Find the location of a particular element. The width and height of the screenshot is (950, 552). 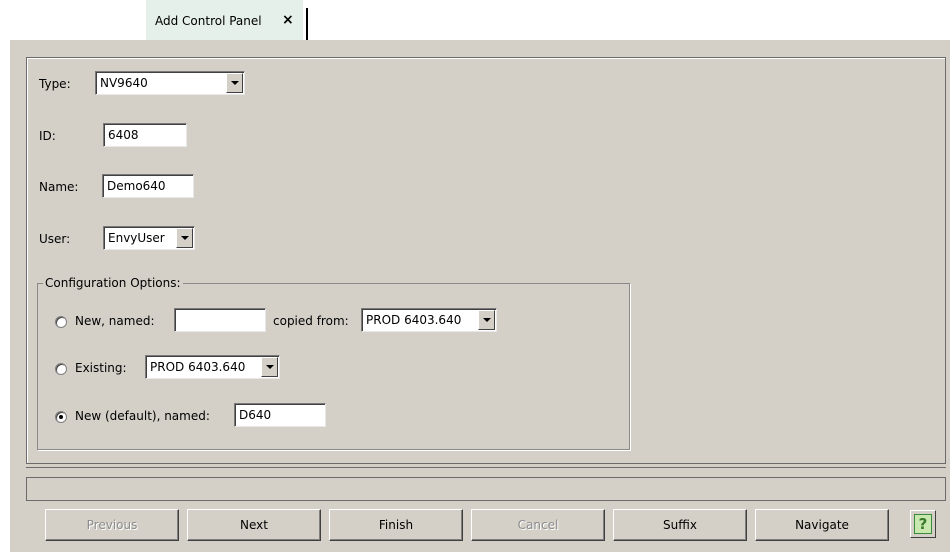

existing-select: PROD 6403.640 is located at coordinates (212, 367).